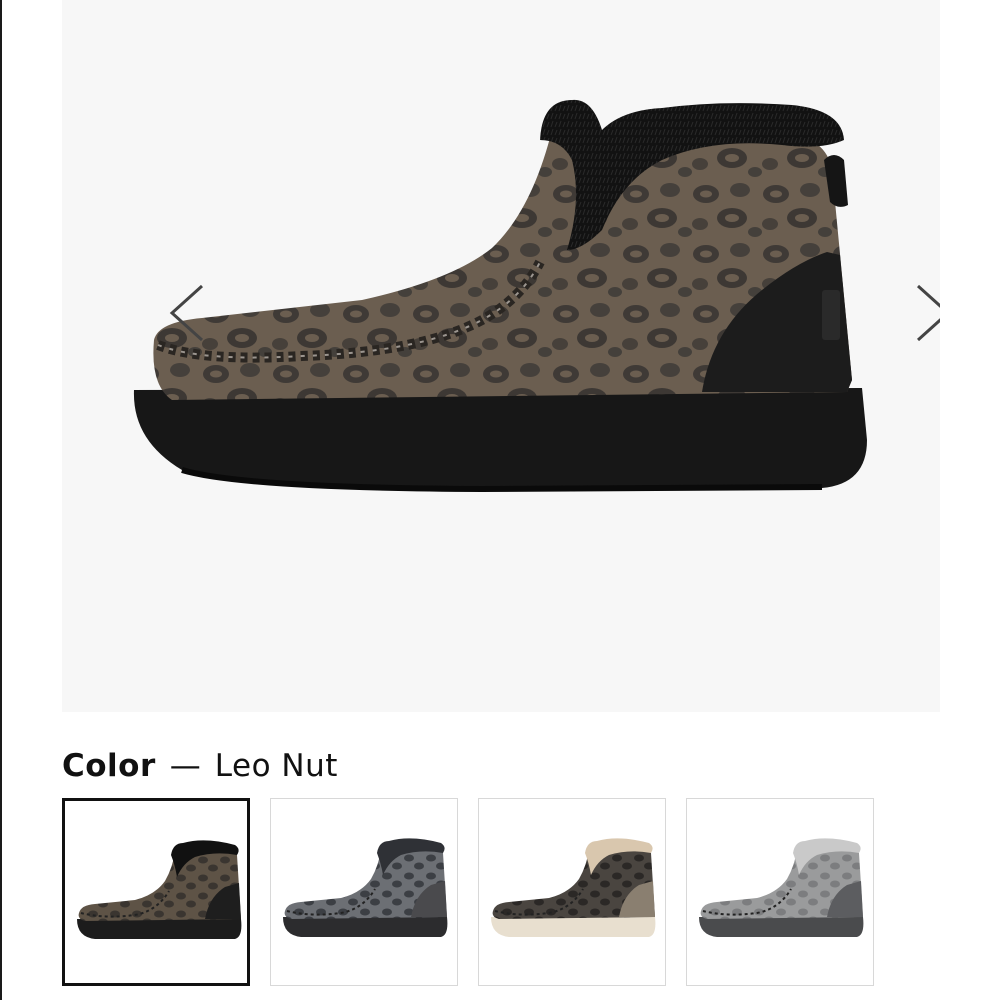 This screenshot has width=1000, height=1000. Describe the element at coordinates (109, 766) in the screenshot. I see `color-label: Color` at that location.